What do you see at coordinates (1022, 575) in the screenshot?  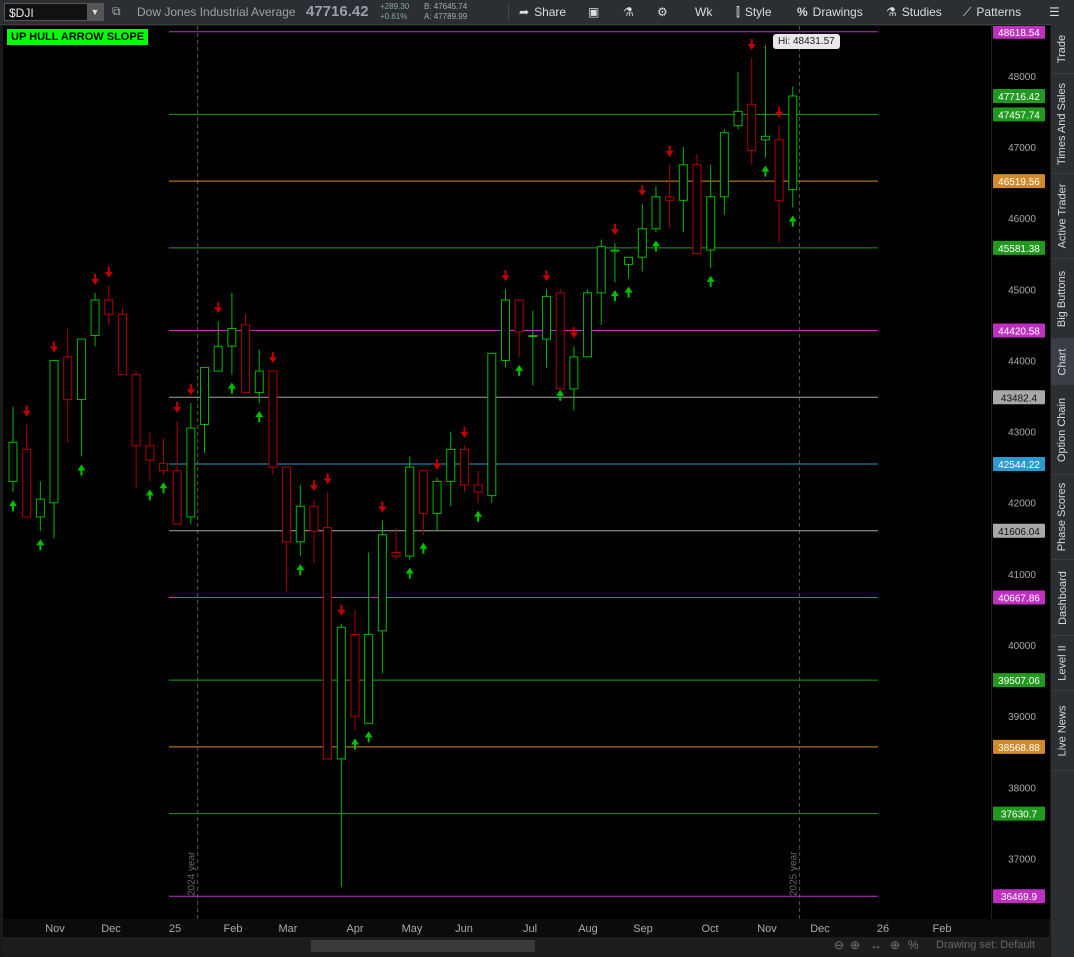 I see `price-tick-label: 41000` at bounding box center [1022, 575].